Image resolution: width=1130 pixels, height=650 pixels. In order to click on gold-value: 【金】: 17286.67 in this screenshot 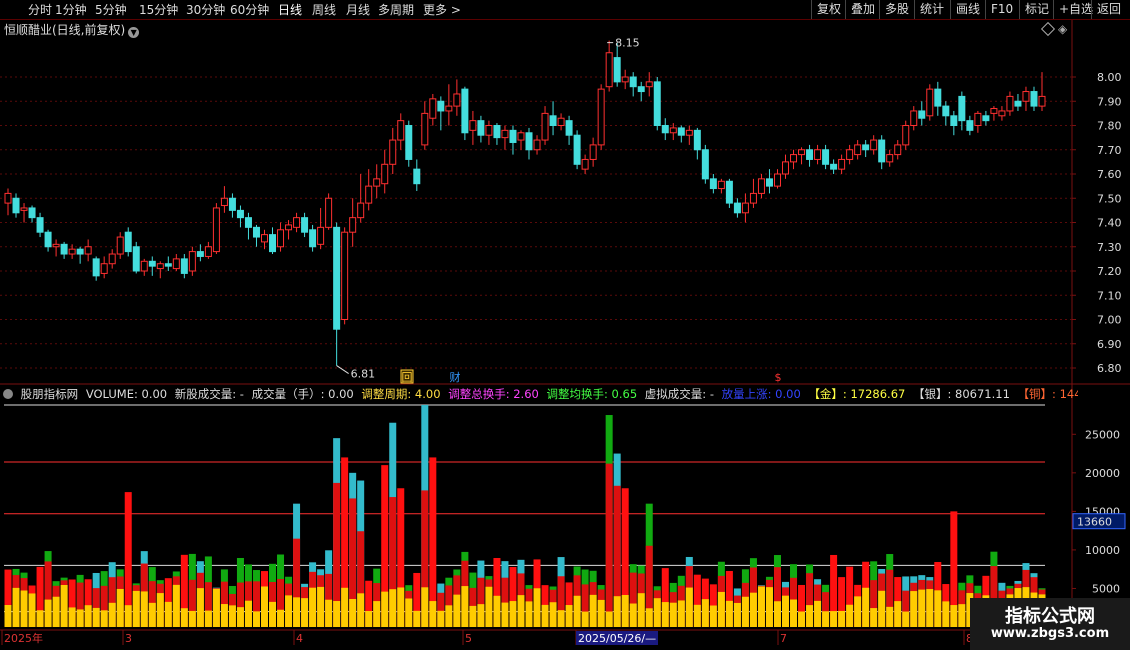, I will do `click(857, 394)`.